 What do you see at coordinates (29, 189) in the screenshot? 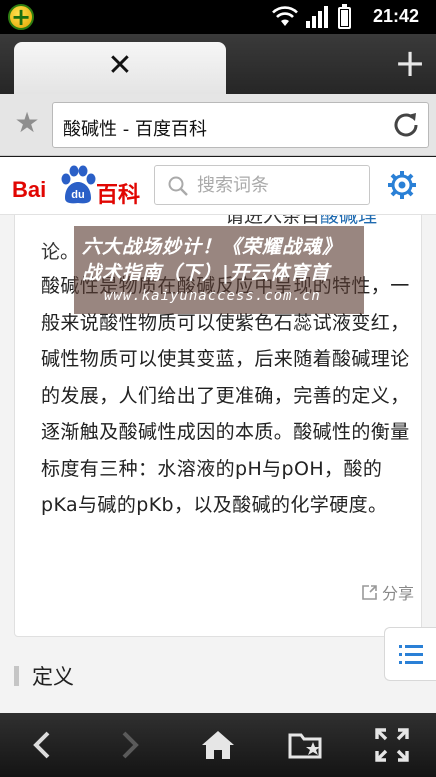
I see `logo-bai-text: Bai` at bounding box center [29, 189].